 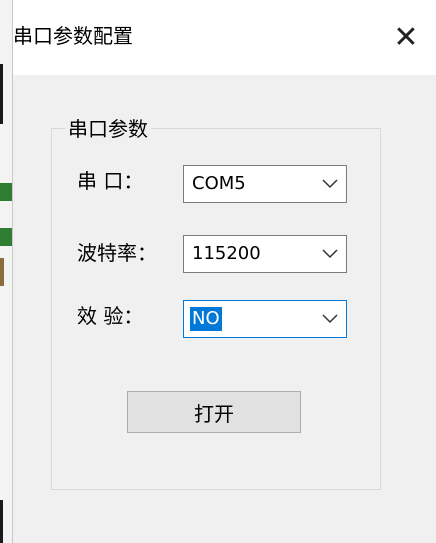 What do you see at coordinates (265, 319) in the screenshot?
I see `parity-select: NO` at bounding box center [265, 319].